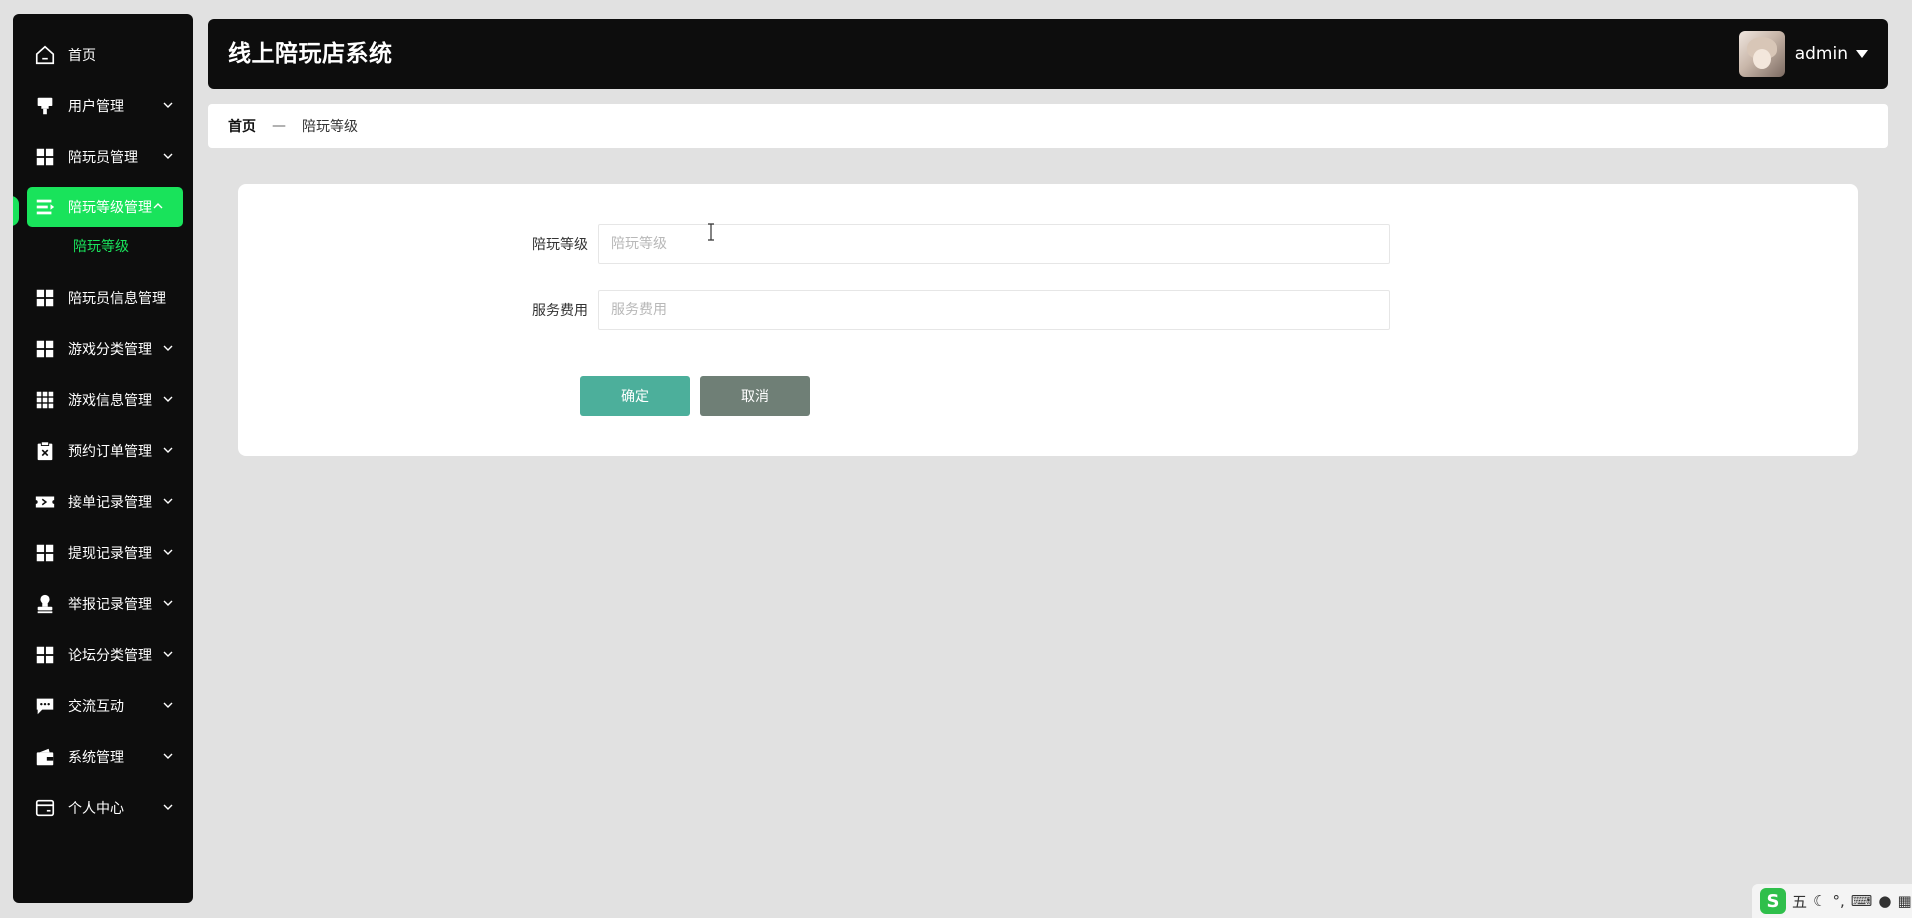 The height and width of the screenshot is (918, 1912). What do you see at coordinates (110, 553) in the screenshot?
I see `sidebar-item-label: 提现记录管理` at bounding box center [110, 553].